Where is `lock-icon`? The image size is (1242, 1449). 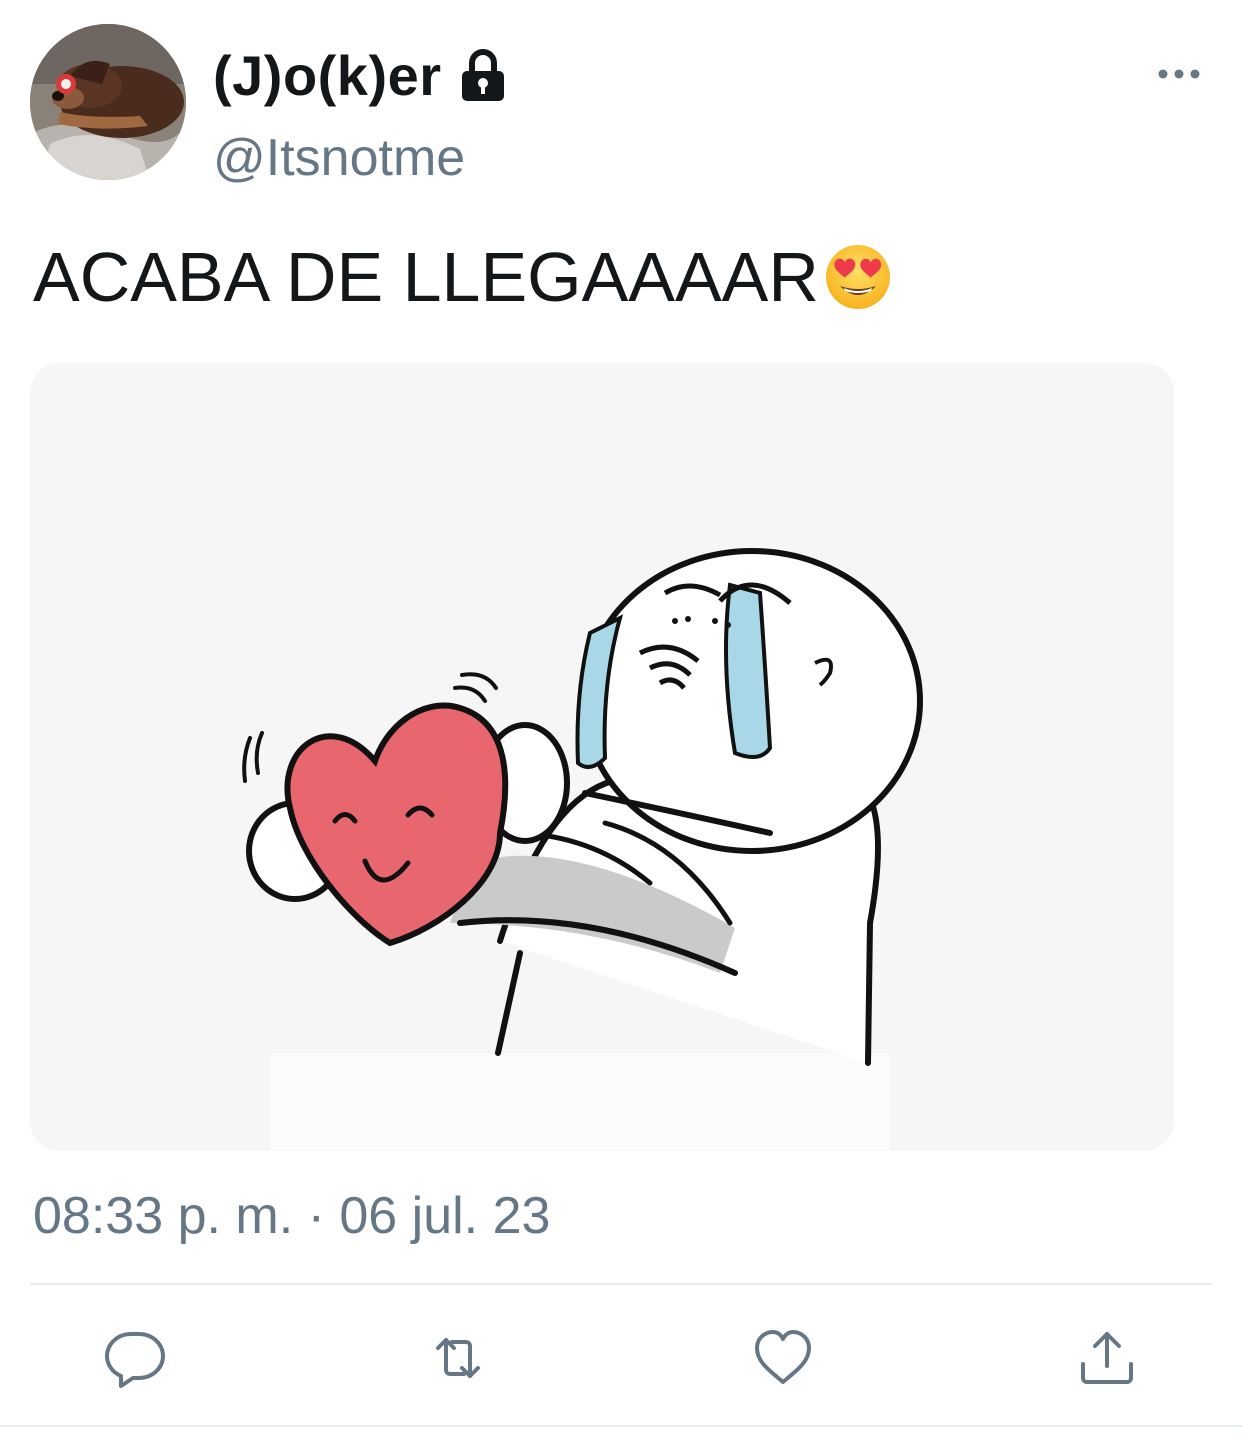
lock-icon is located at coordinates (482, 75).